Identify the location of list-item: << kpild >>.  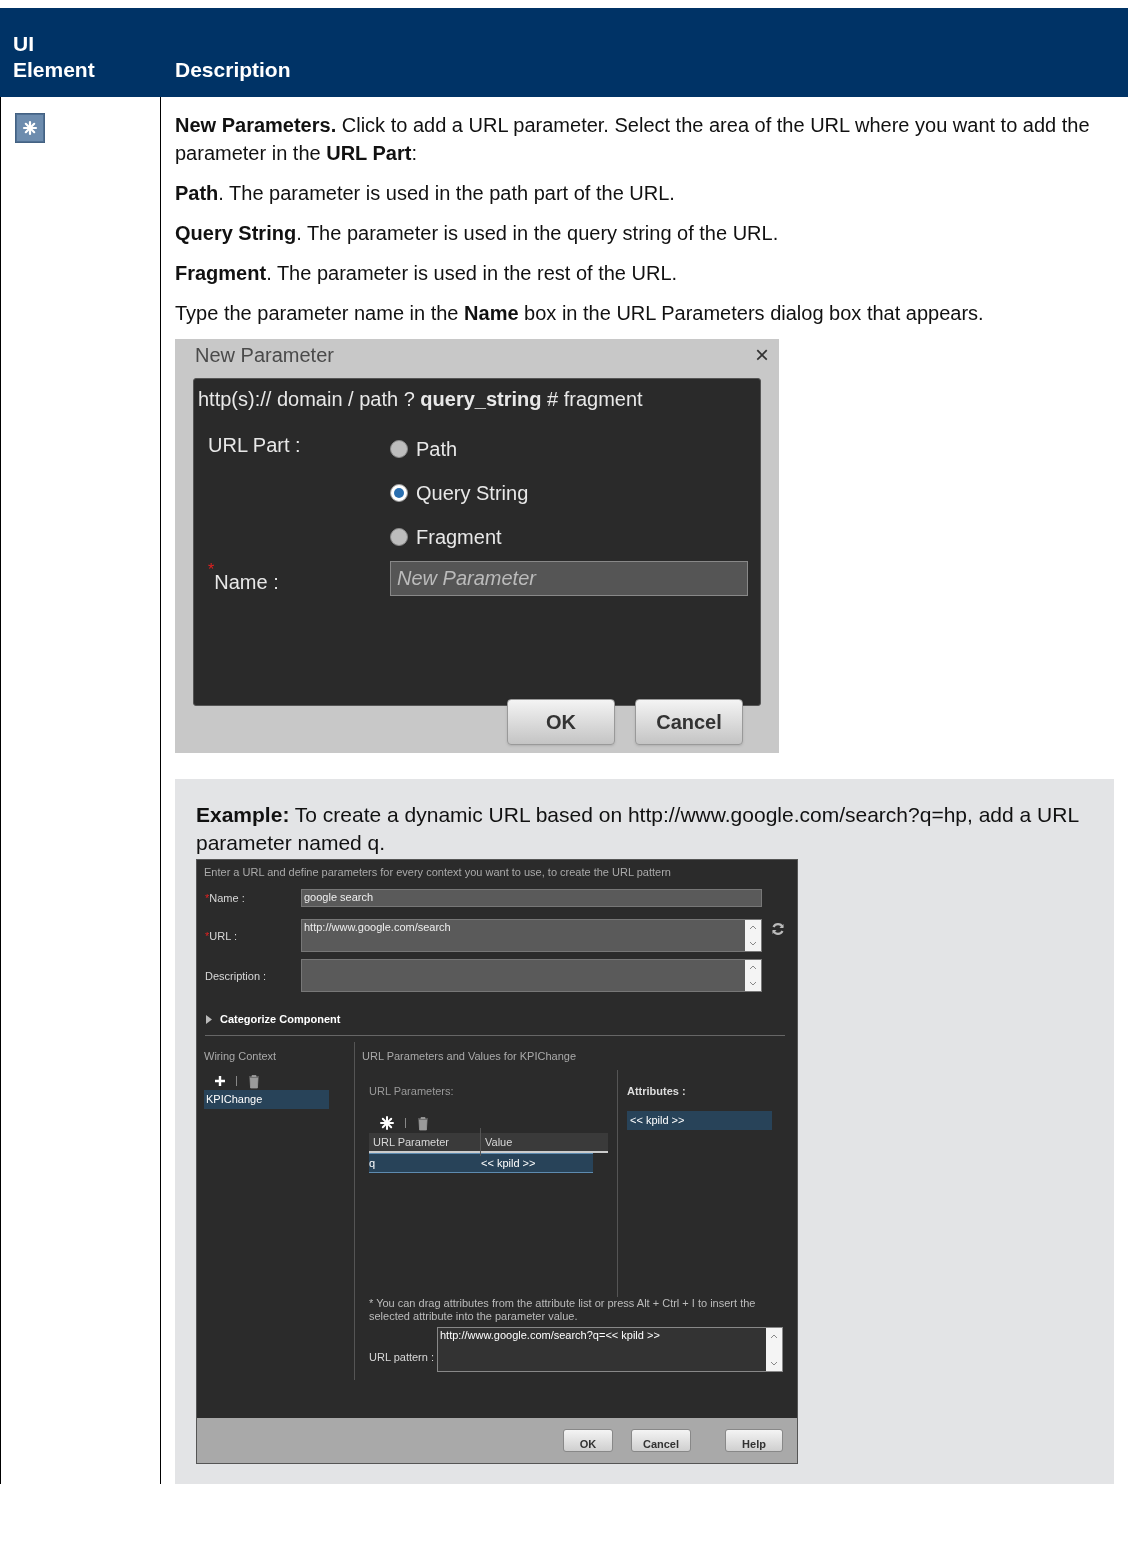
(699, 1120).